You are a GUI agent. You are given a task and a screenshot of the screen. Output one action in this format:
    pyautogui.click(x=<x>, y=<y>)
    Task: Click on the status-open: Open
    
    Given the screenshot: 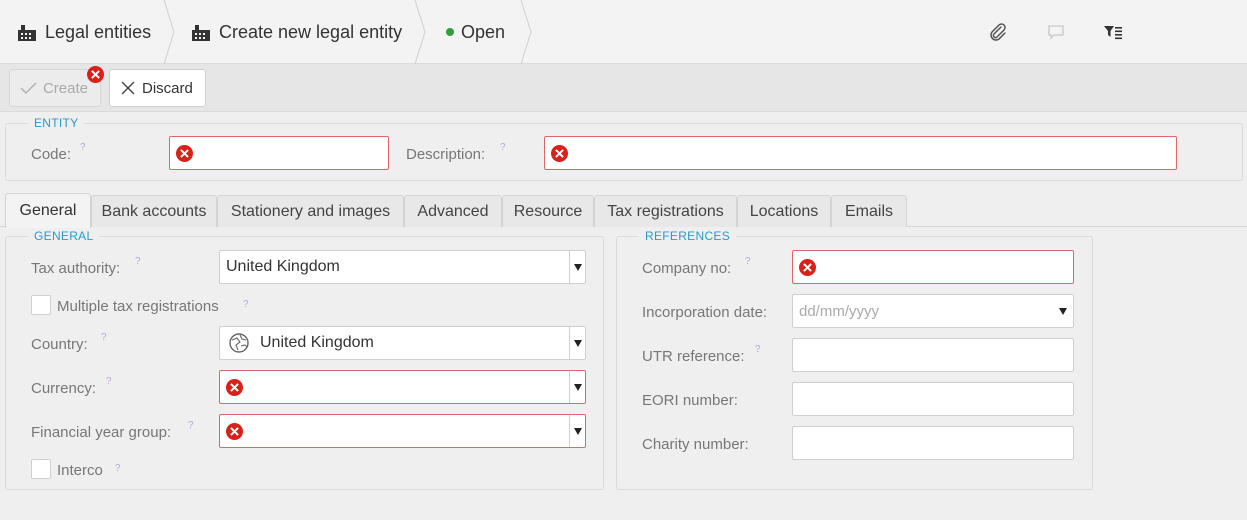 What is the action you would take?
    pyautogui.click(x=475, y=32)
    